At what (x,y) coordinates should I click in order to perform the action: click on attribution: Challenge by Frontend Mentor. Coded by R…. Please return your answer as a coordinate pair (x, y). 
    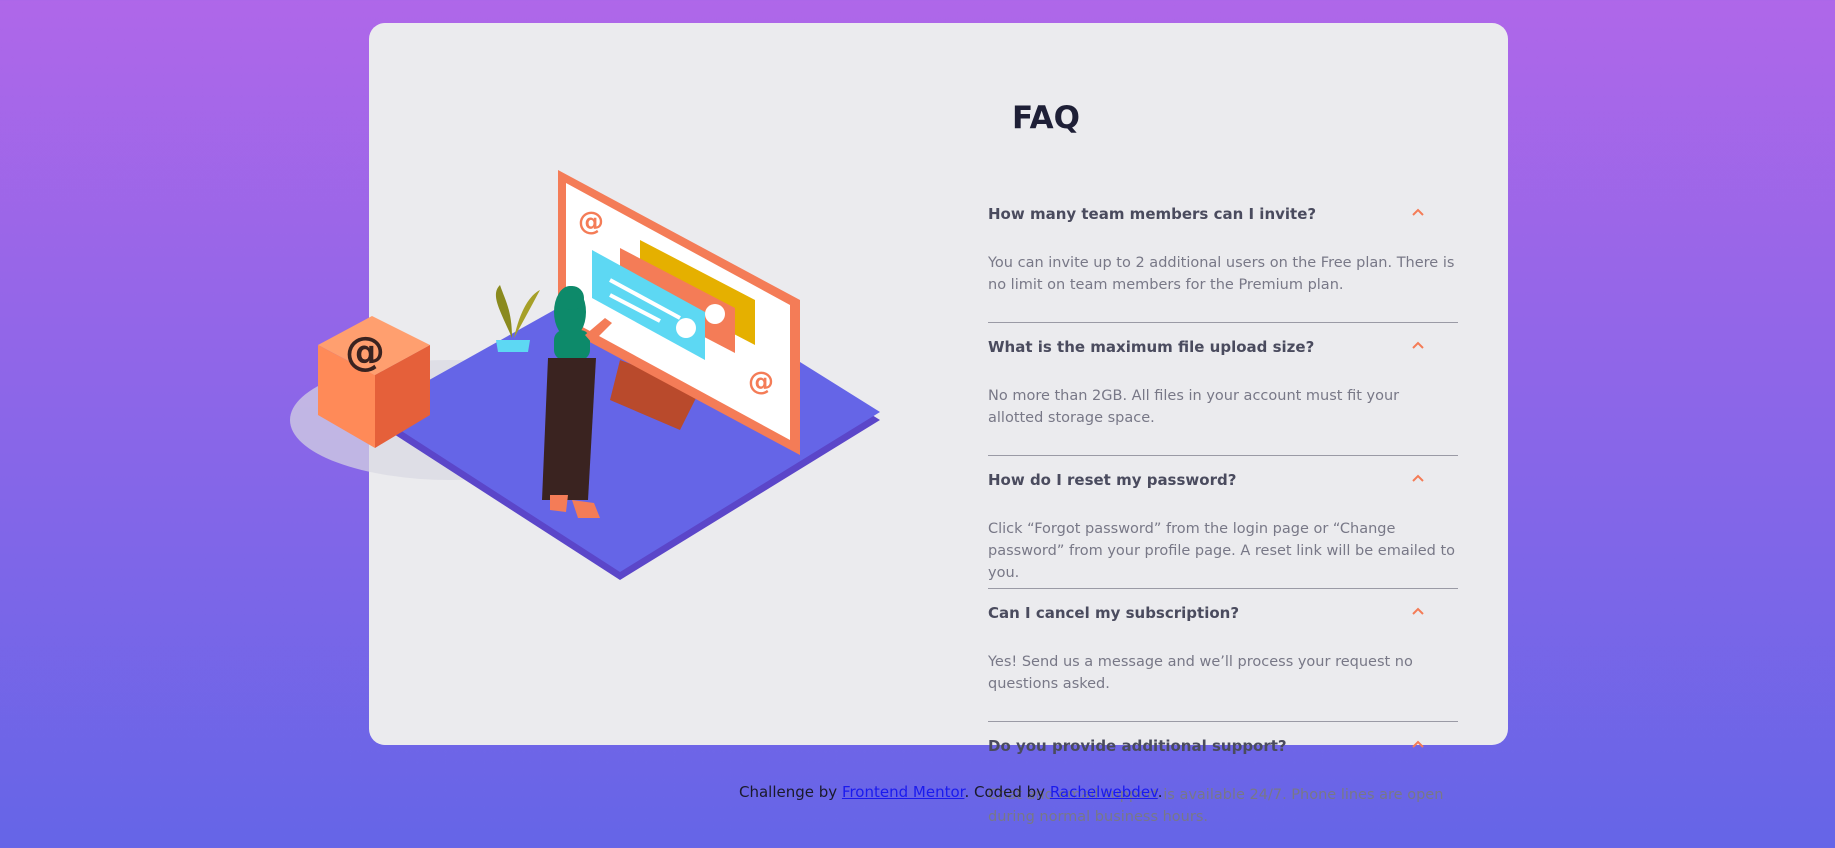
    Looking at the image, I should click on (951, 792).